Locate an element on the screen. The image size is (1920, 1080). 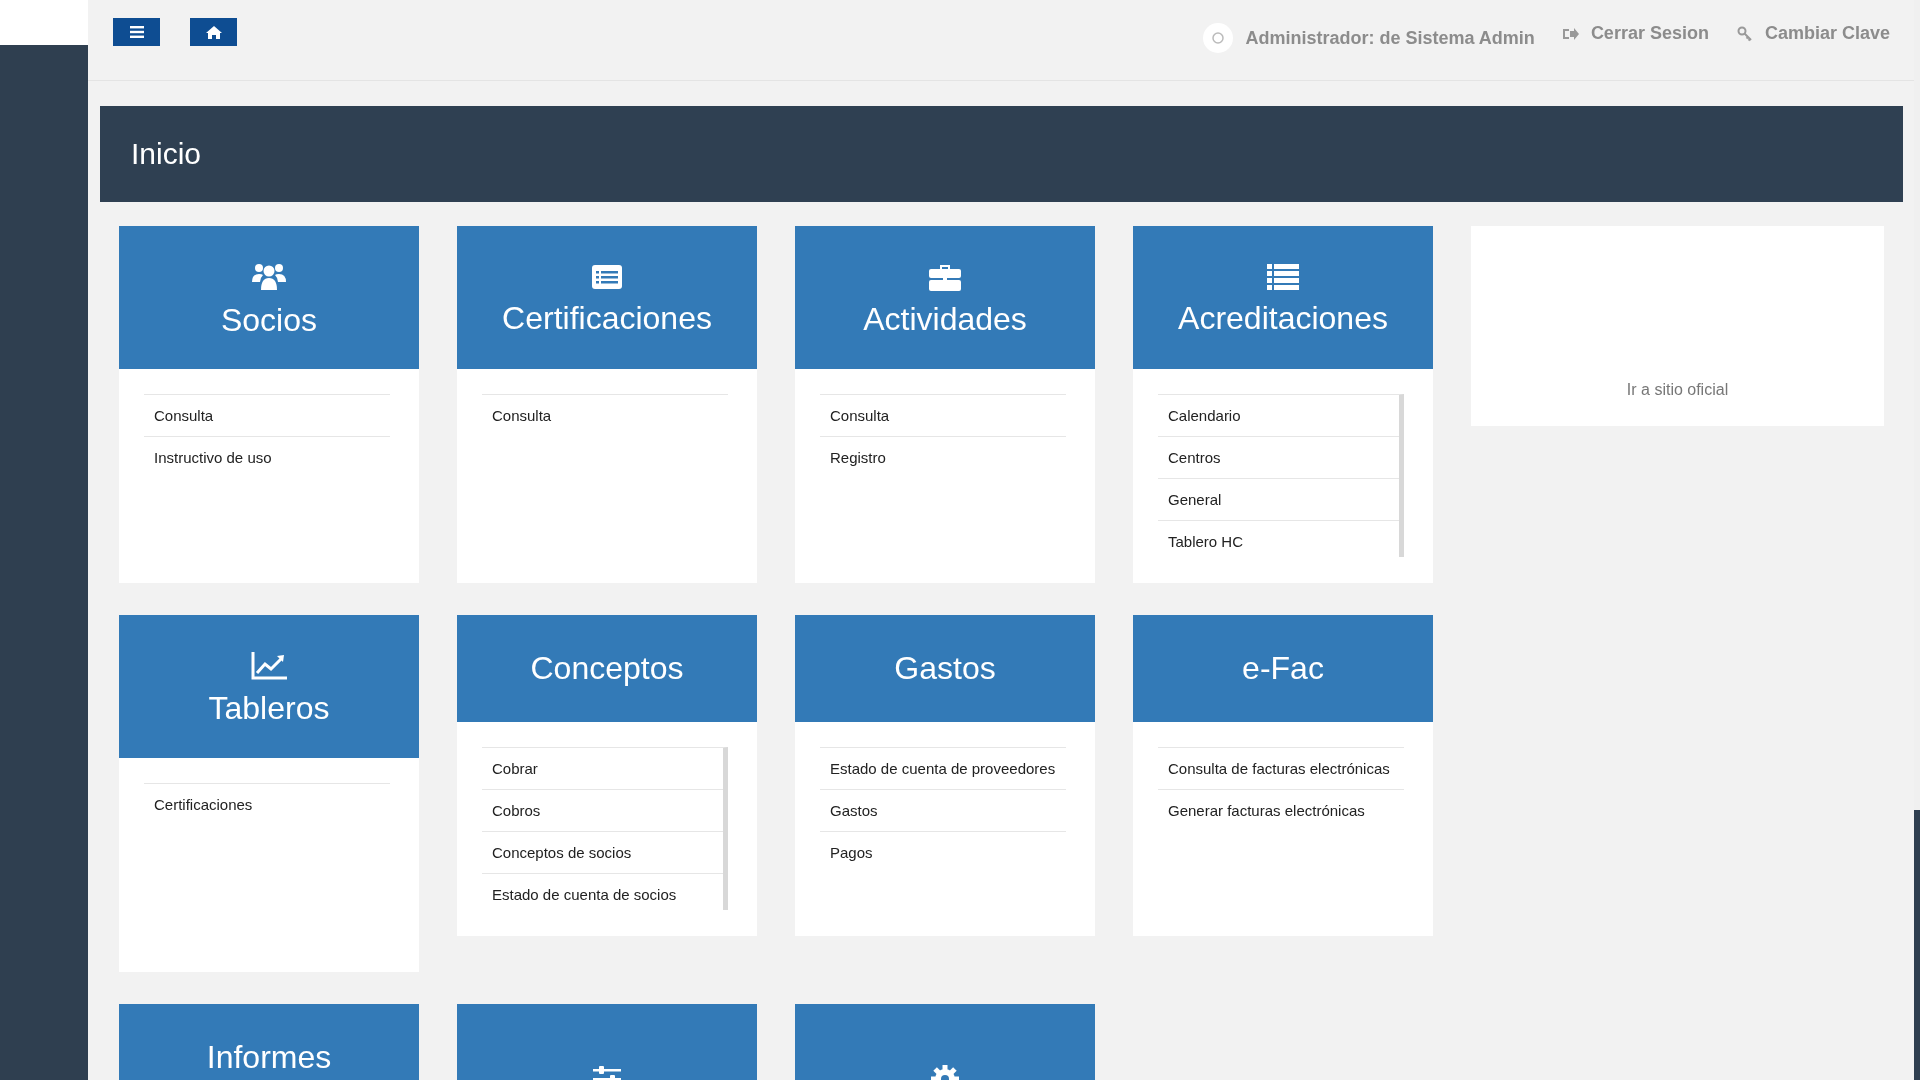
module-link: Centros is located at coordinates (1278, 458).